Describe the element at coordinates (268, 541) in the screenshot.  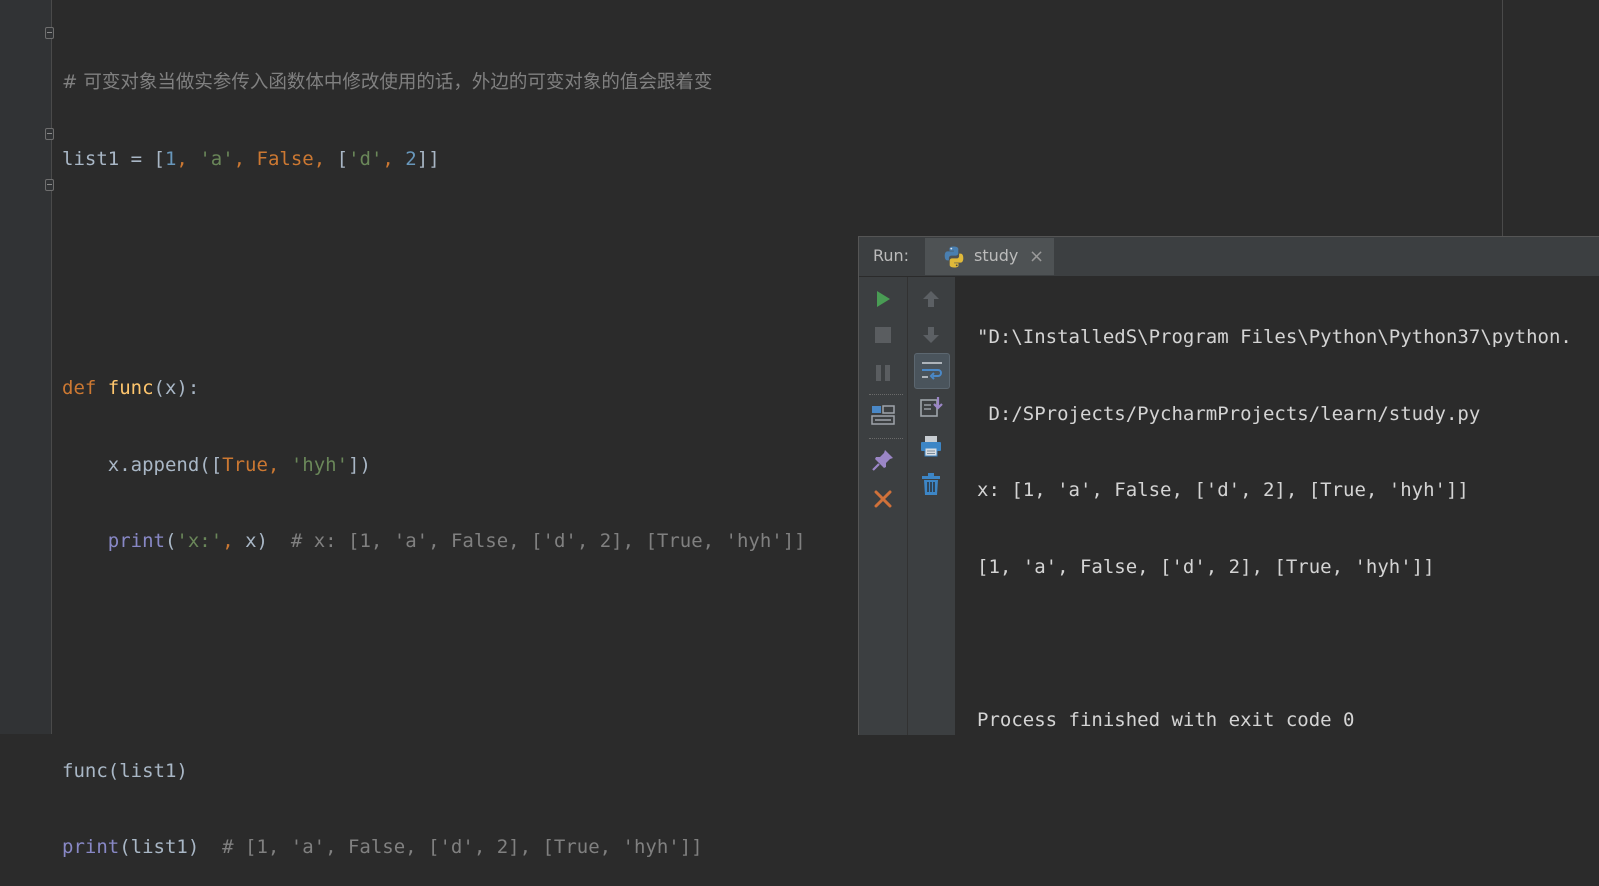
I see `code-token: x)` at that location.